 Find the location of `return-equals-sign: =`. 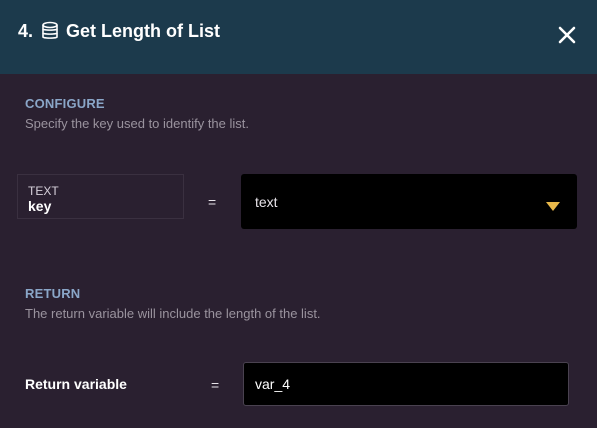

return-equals-sign: = is located at coordinates (215, 385).